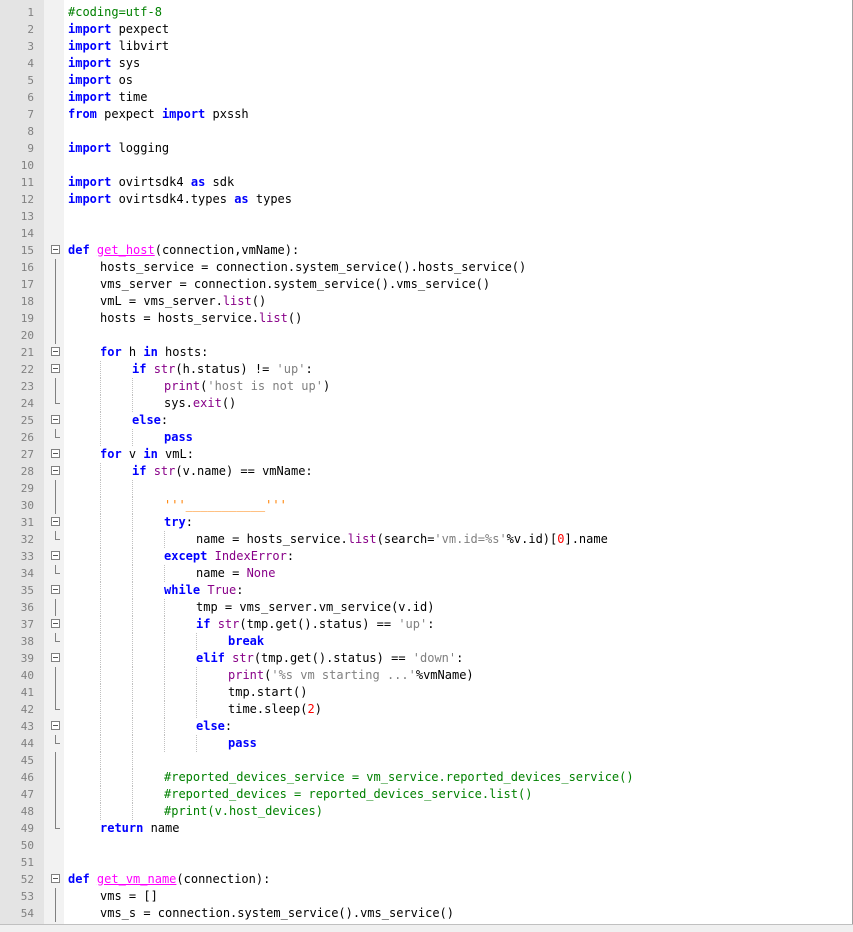 The image size is (853, 932). Describe the element at coordinates (436, 675) in the screenshot. I see `code-line: 40 print('%s vm starting ...'%vmName)` at that location.